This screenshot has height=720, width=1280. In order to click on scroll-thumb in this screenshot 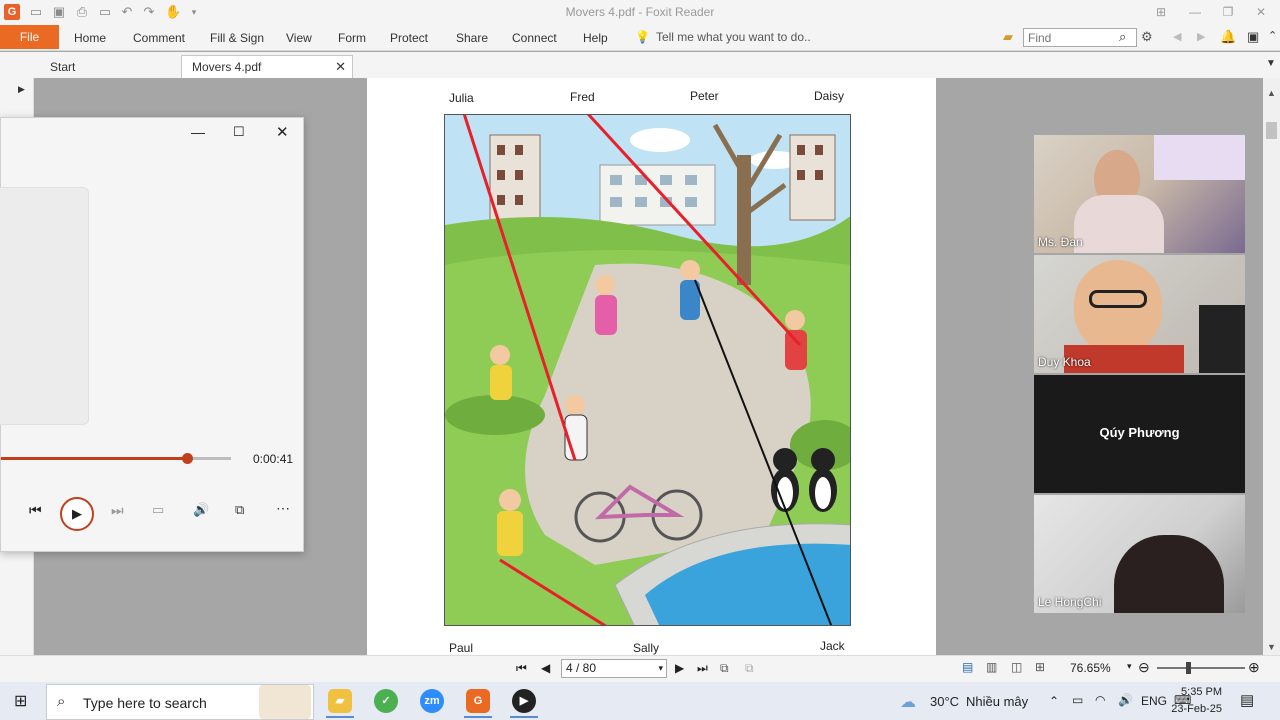, I will do `click(1271, 130)`.